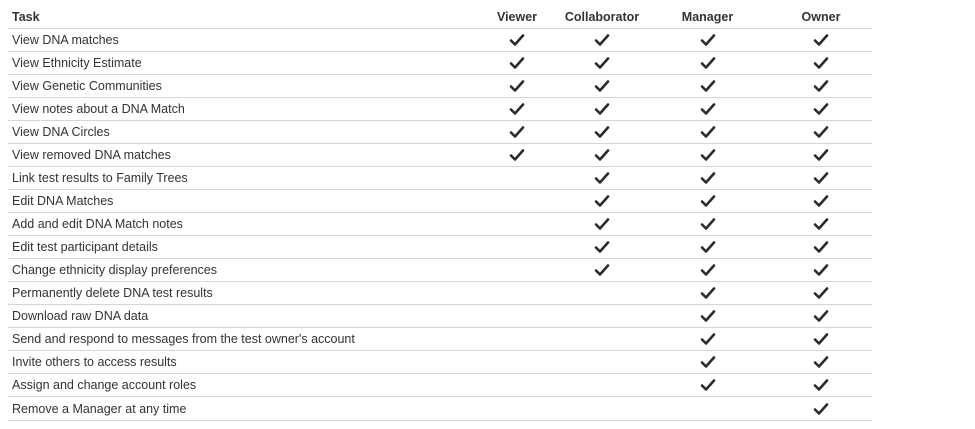  I want to click on table-row: Invite others to access results, so click(440, 362).